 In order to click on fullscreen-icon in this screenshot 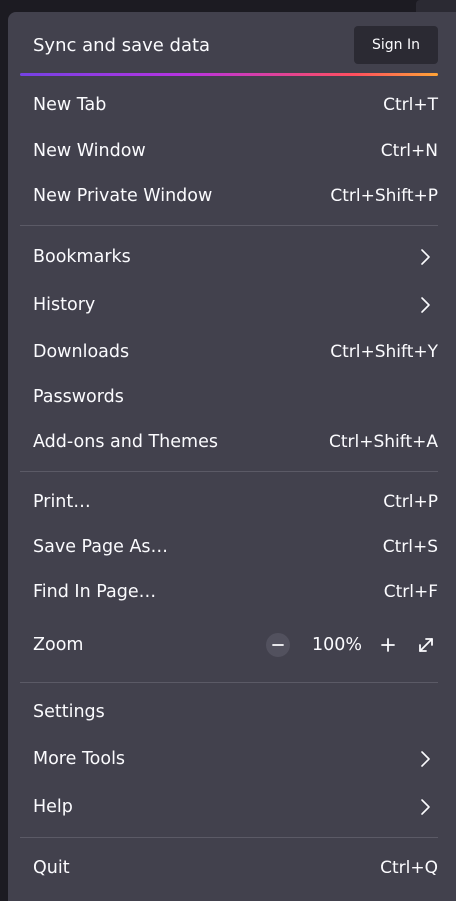, I will do `click(426, 645)`.